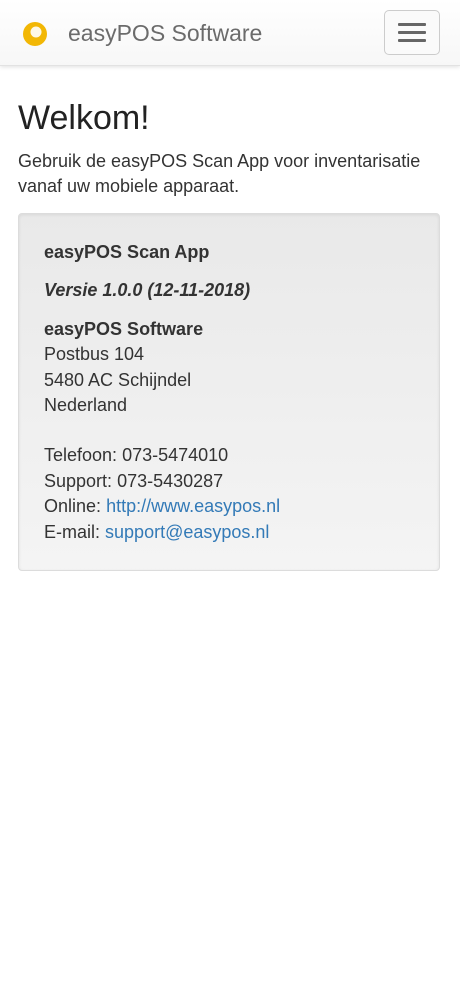  I want to click on support-label: Support:, so click(78, 480).